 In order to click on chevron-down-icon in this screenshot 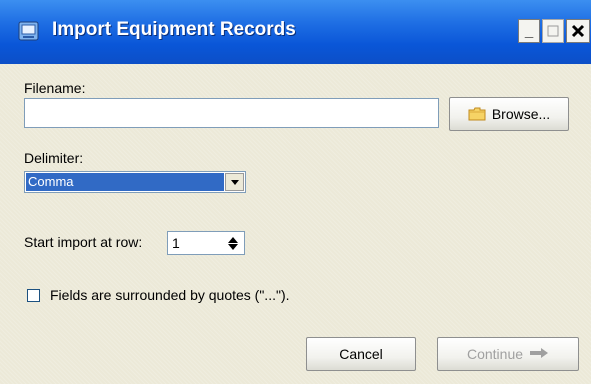, I will do `click(234, 182)`.